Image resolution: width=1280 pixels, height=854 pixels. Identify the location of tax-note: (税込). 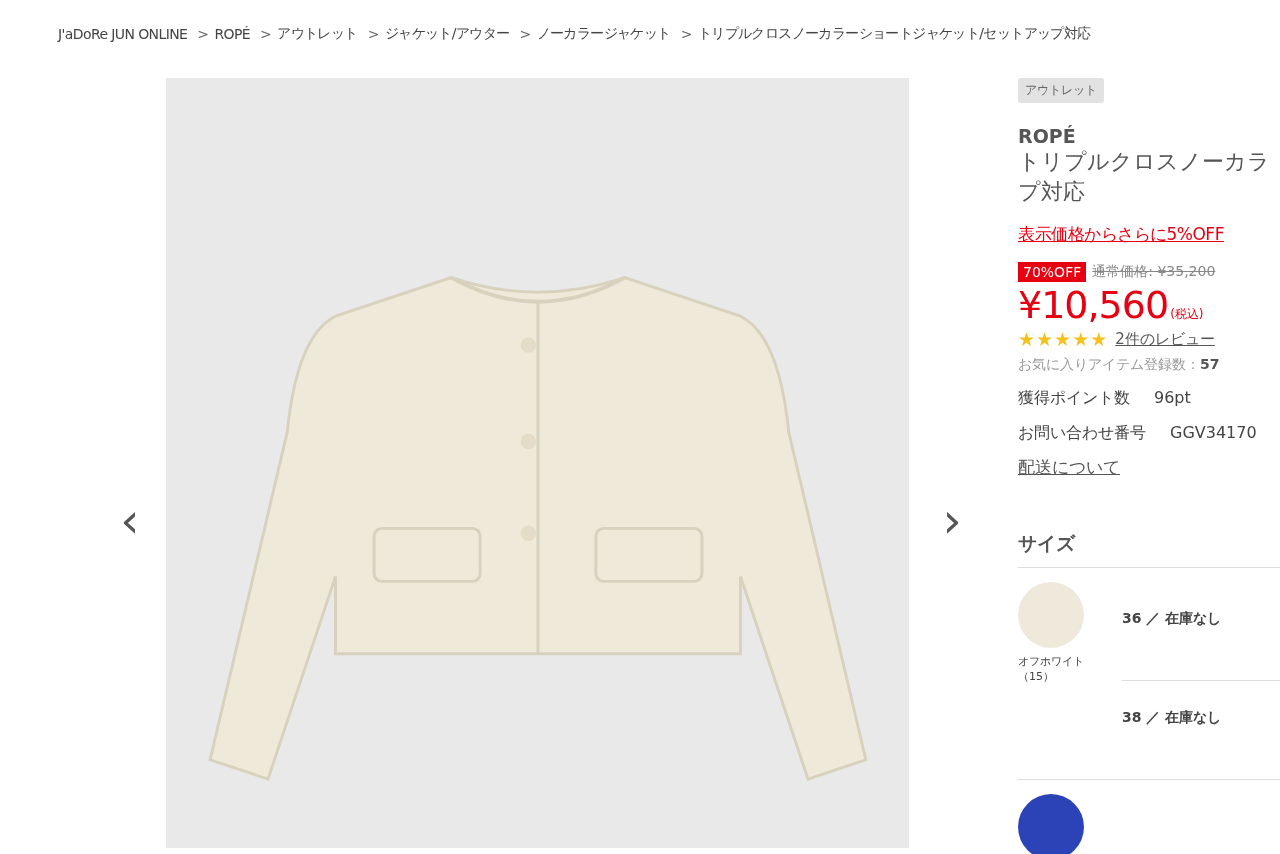
(1187, 314).